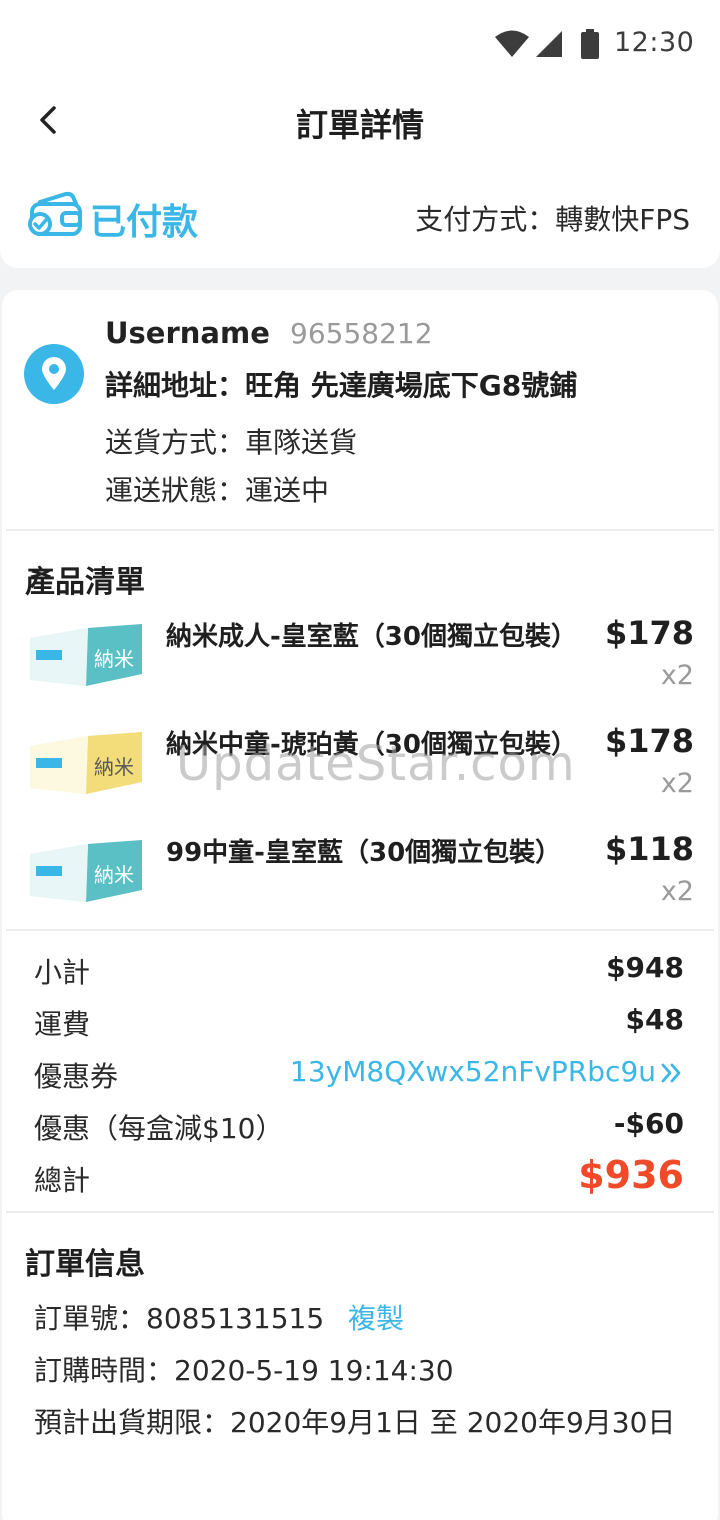 This screenshot has width=720, height=1520. Describe the element at coordinates (654, 1019) in the screenshot. I see `shipping-fee-value: $48` at that location.